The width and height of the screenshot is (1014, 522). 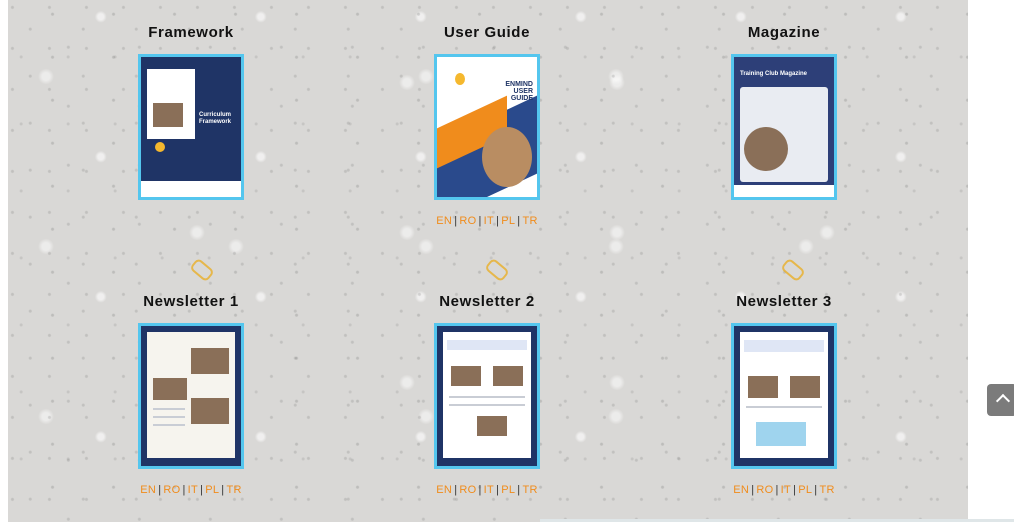 I want to click on item-title: Newsletter 3, so click(x=784, y=301).